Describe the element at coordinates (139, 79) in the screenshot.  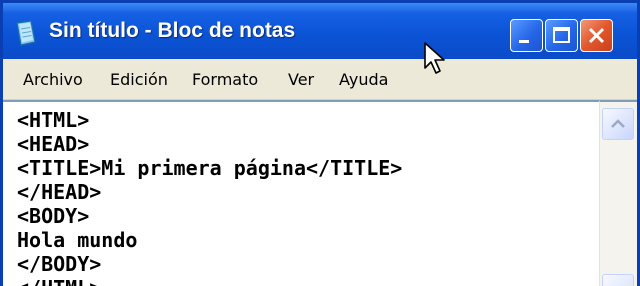
I see `menu-edicion: Edición` at that location.